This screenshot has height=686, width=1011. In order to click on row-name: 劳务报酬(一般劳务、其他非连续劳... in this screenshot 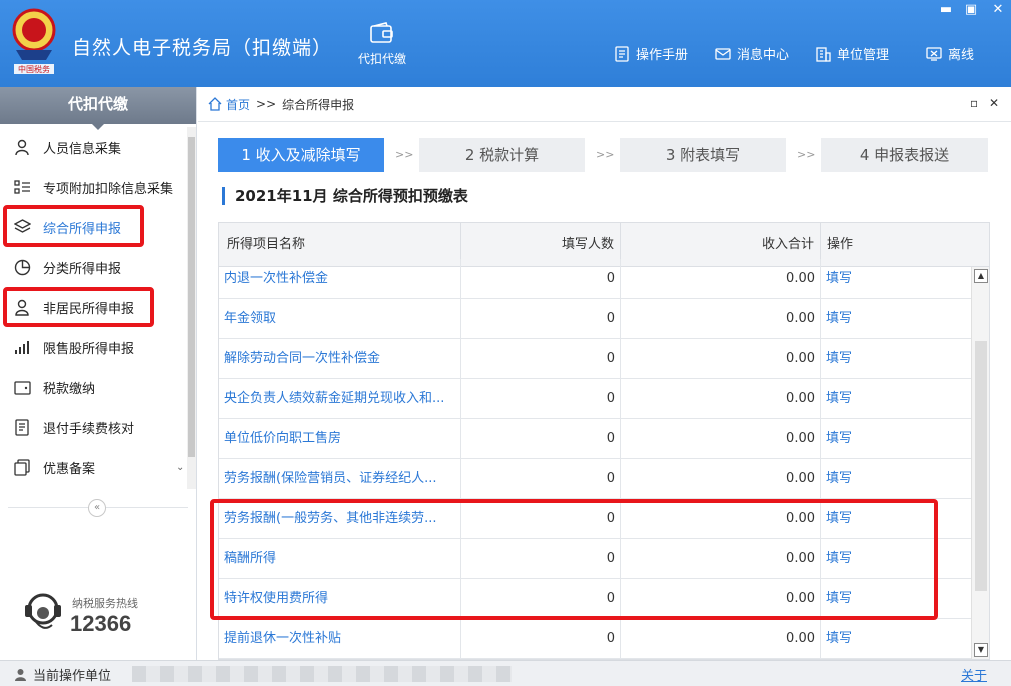, I will do `click(340, 519)`.